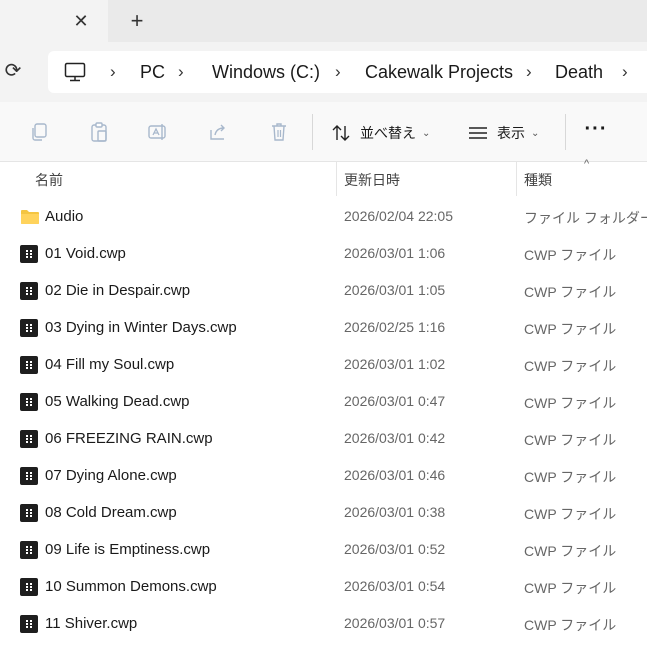 The image size is (647, 647). What do you see at coordinates (395, 549) in the screenshot?
I see `file-modified-date: 2026/03/01 0:52` at bounding box center [395, 549].